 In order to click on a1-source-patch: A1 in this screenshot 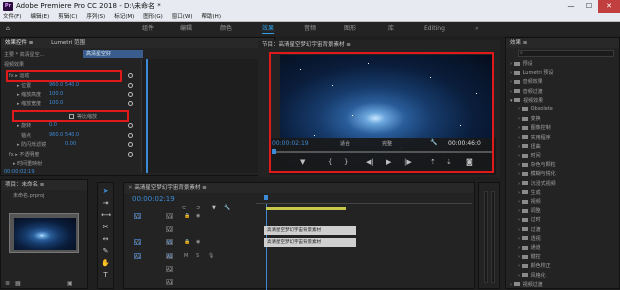, I will do `click(137, 256)`.